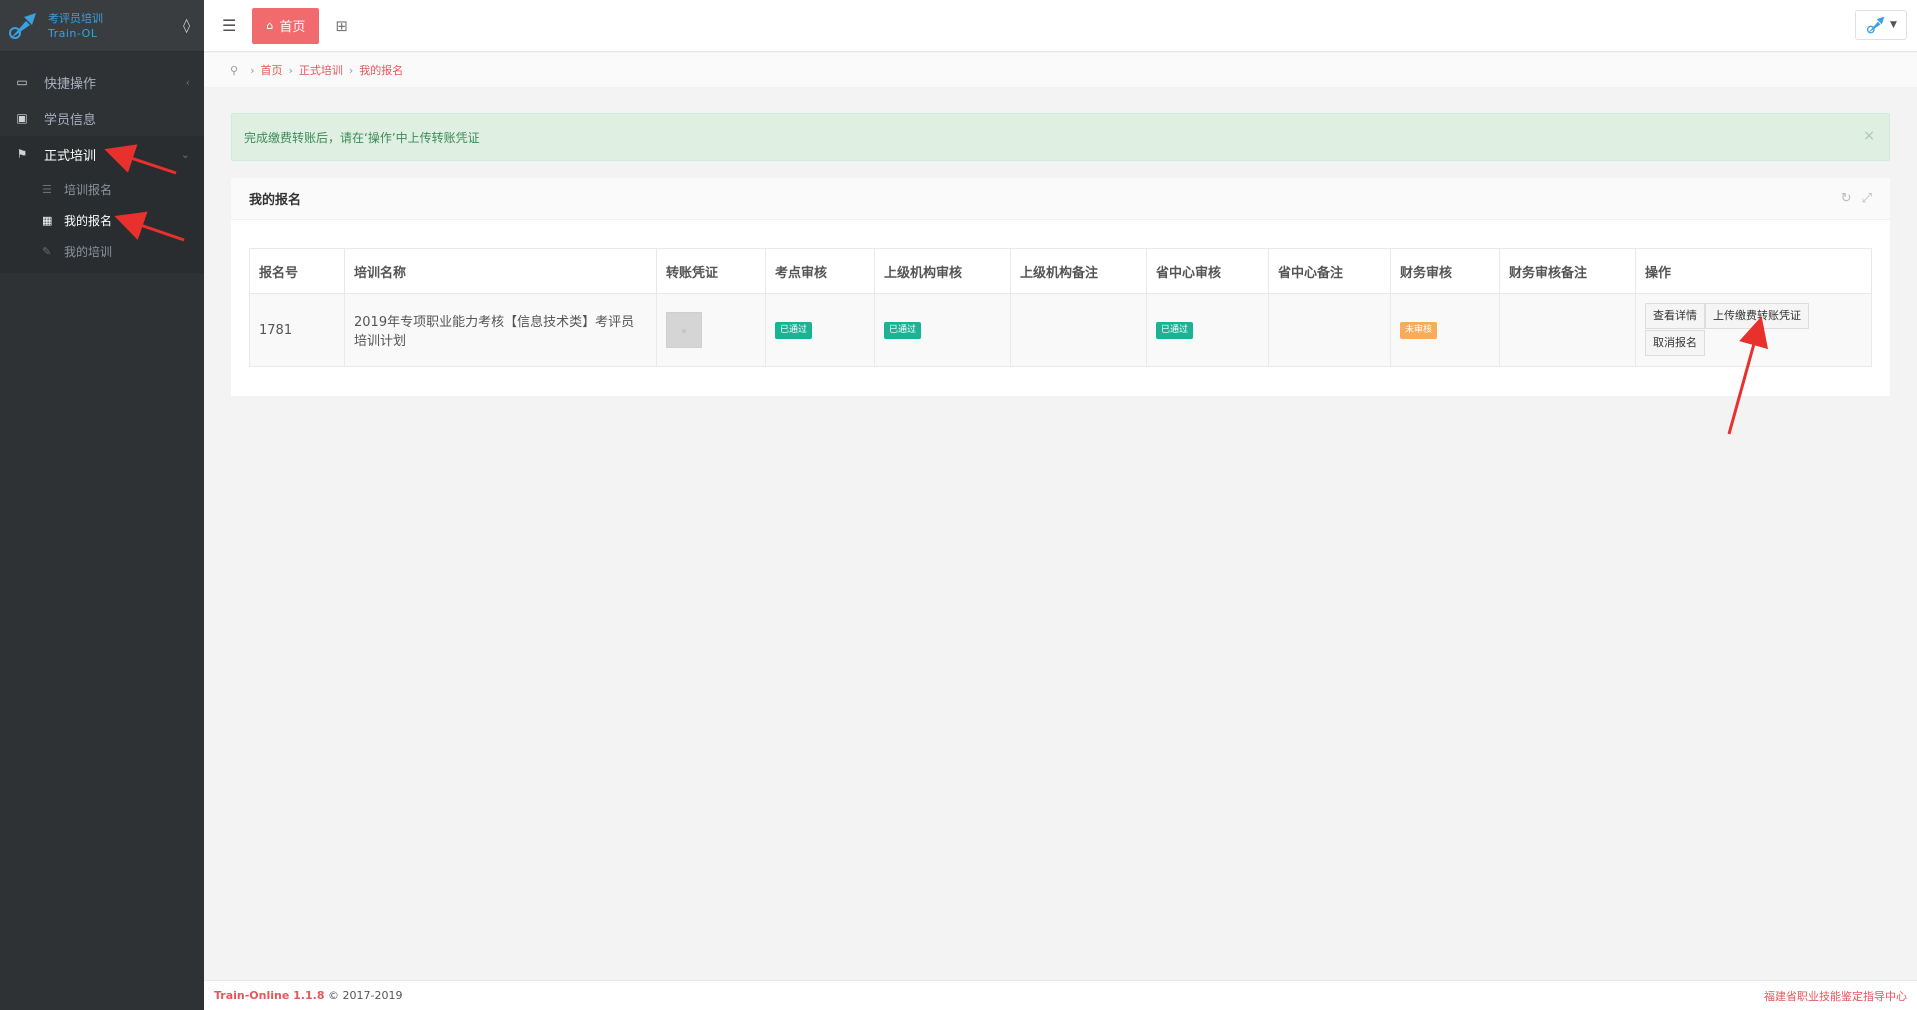 This screenshot has width=1917, height=1010. Describe the element at coordinates (1835, 996) in the screenshot. I see `footer-org: 福建省职业技能鉴定指导中心` at that location.